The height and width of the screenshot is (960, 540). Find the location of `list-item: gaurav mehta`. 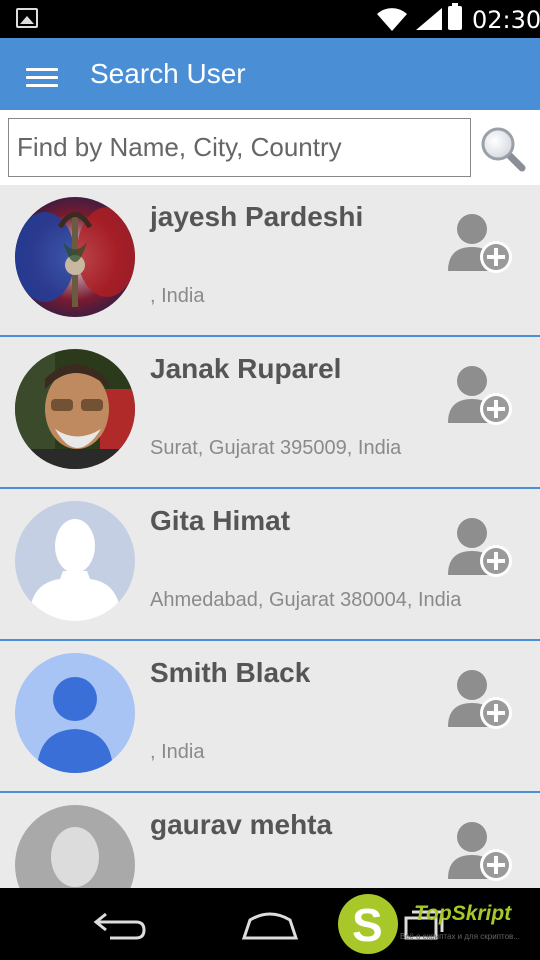

list-item: gaurav mehta is located at coordinates (270, 840).